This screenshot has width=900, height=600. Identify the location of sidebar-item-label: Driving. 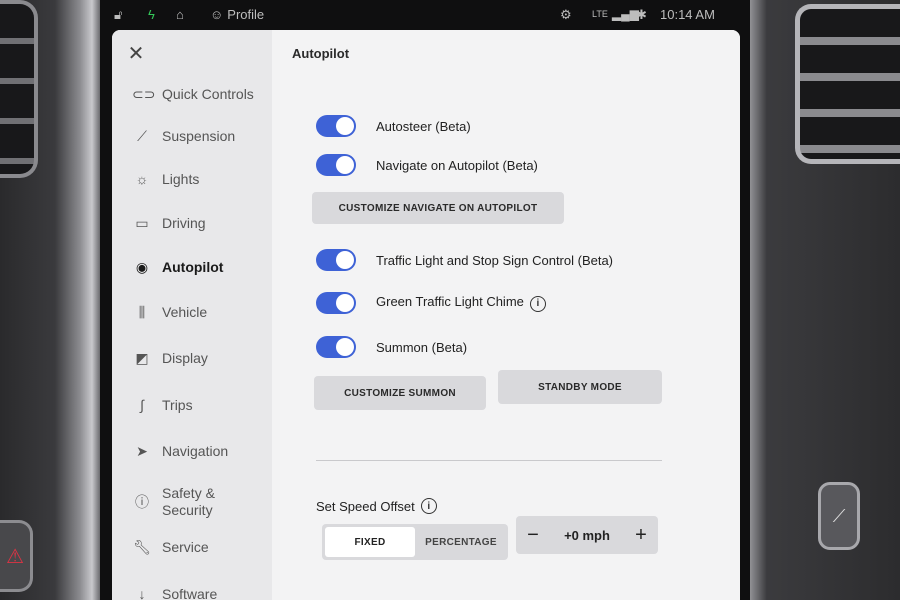
(184, 223).